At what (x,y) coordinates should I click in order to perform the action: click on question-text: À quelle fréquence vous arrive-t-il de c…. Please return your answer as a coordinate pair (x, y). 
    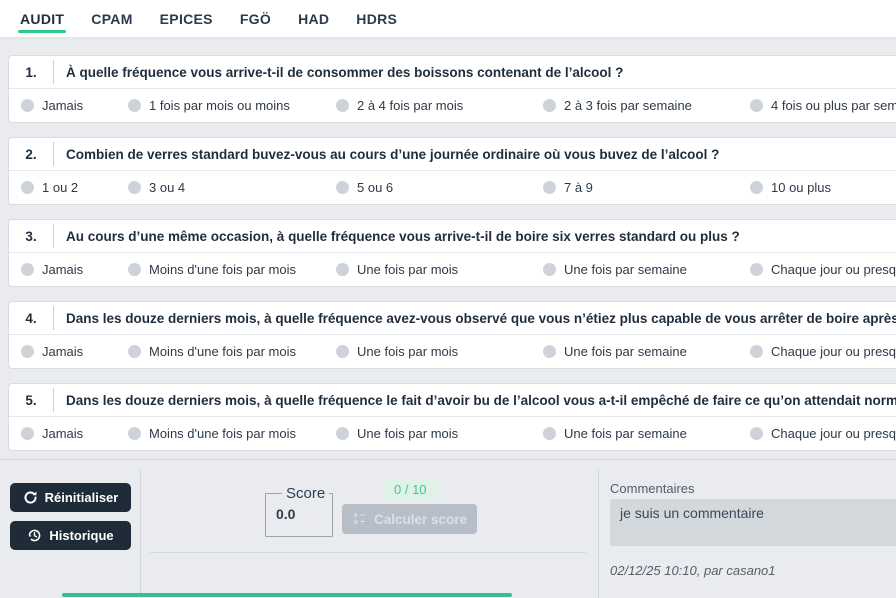
    Looking at the image, I should click on (345, 72).